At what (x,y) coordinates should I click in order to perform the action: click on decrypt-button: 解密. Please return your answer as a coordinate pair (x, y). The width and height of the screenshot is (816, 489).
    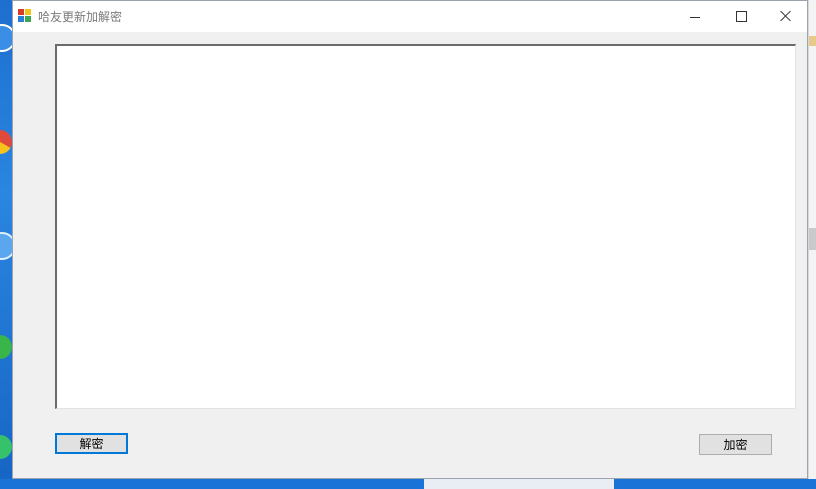
    Looking at the image, I should click on (91, 443).